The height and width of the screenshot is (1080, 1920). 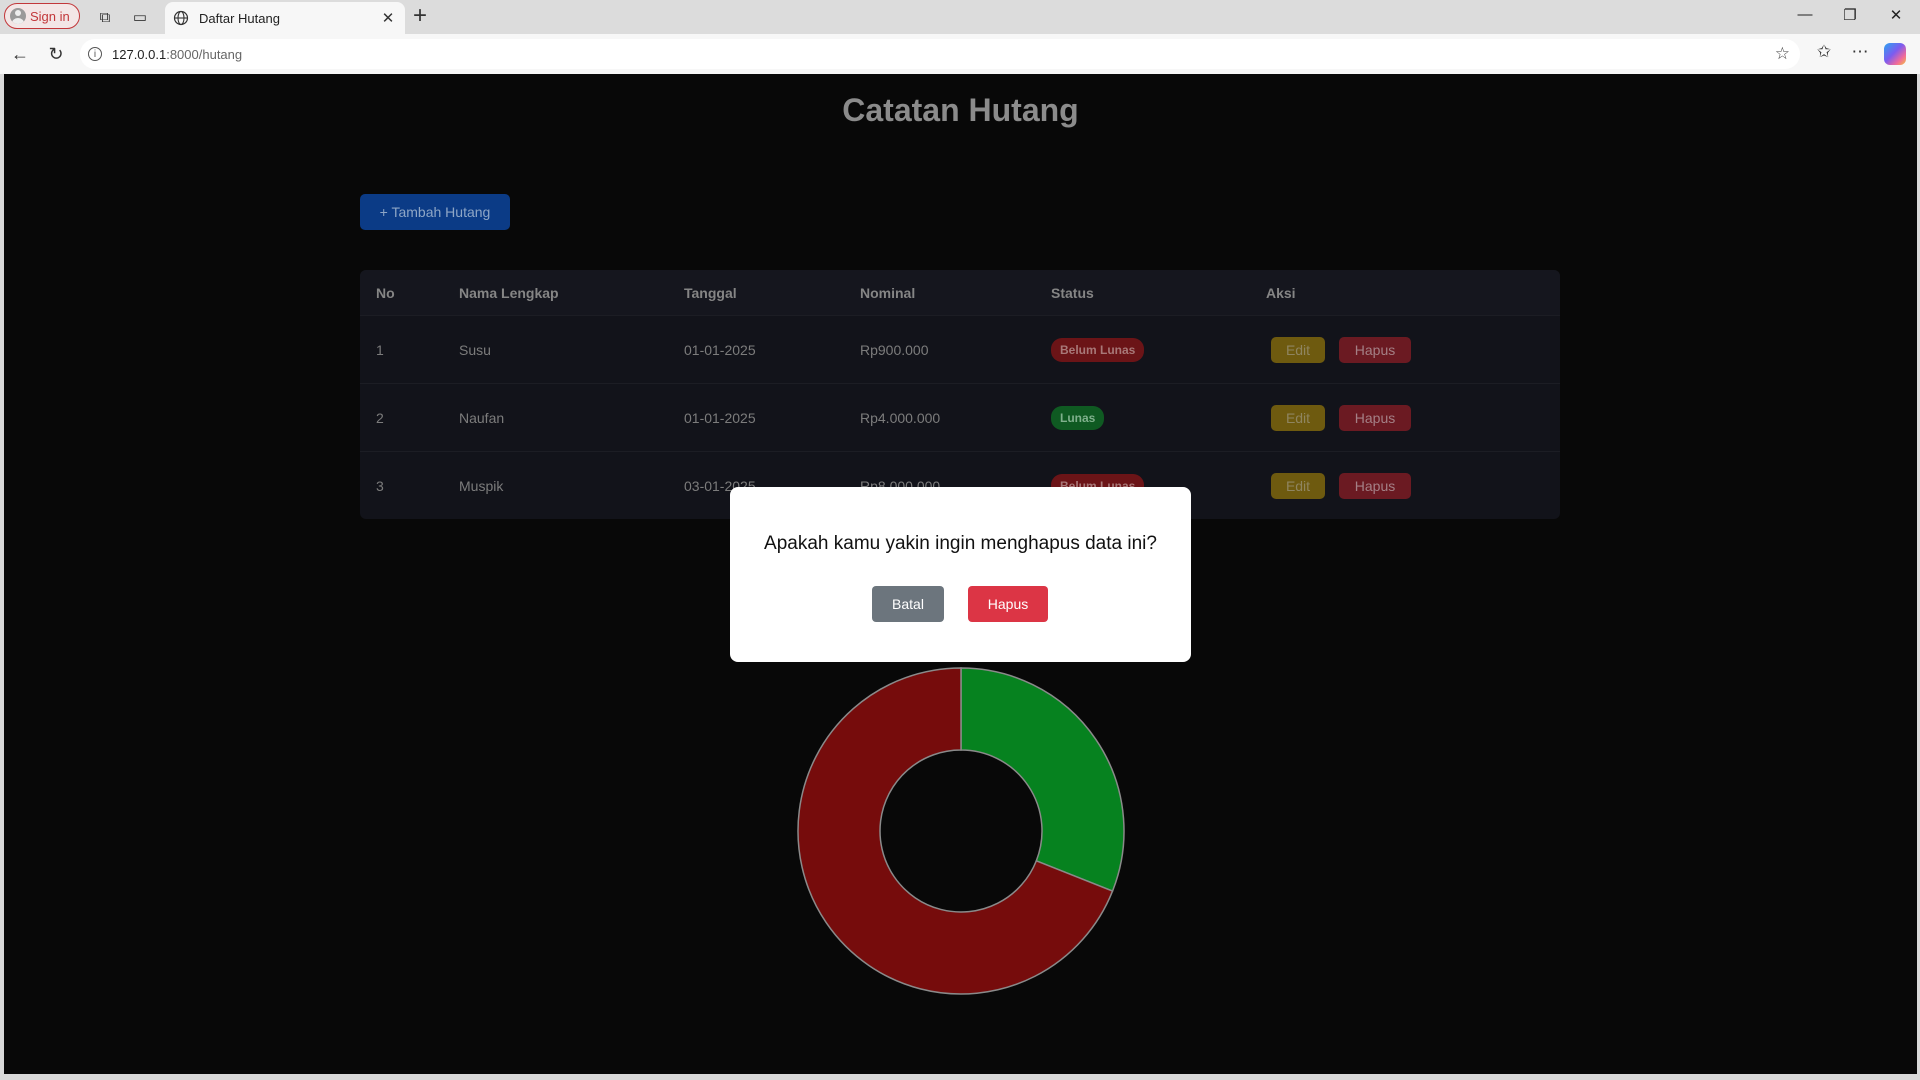 What do you see at coordinates (1860, 52) in the screenshot?
I see `more-options-icon: ⋯` at bounding box center [1860, 52].